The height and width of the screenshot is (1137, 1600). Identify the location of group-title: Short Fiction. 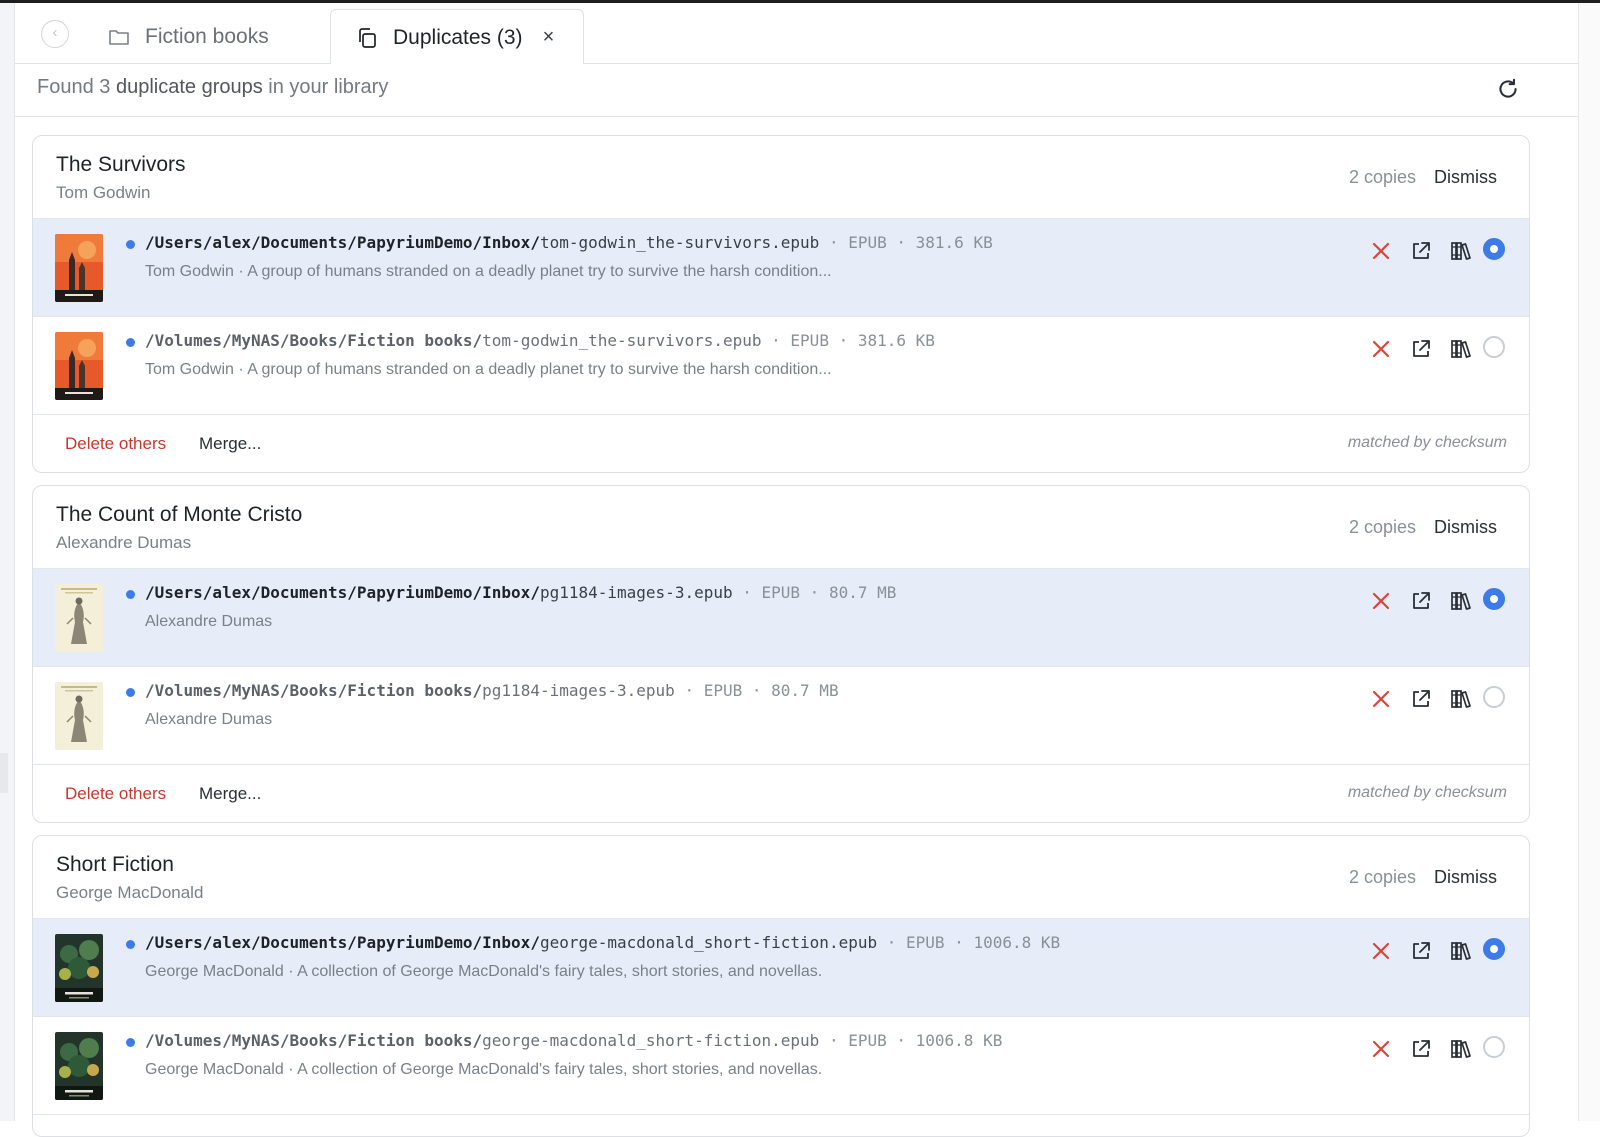
(115, 864).